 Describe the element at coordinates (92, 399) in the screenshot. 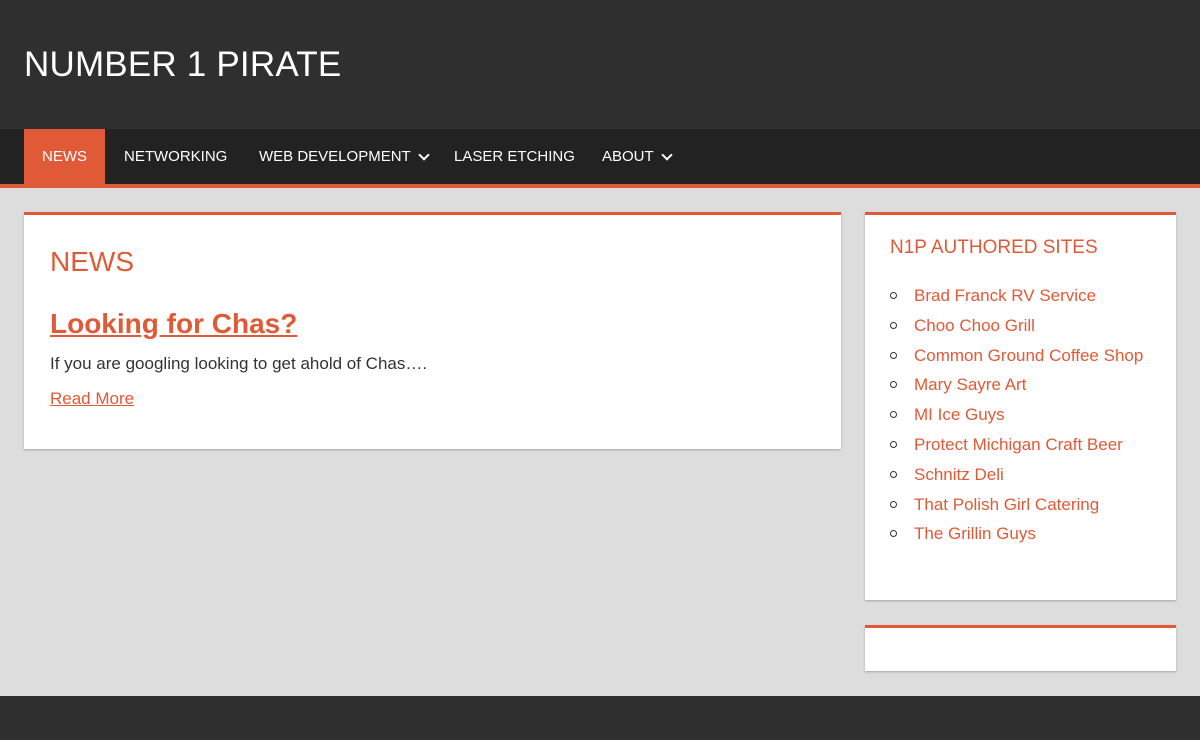

I see `read-more-link: Read More` at that location.